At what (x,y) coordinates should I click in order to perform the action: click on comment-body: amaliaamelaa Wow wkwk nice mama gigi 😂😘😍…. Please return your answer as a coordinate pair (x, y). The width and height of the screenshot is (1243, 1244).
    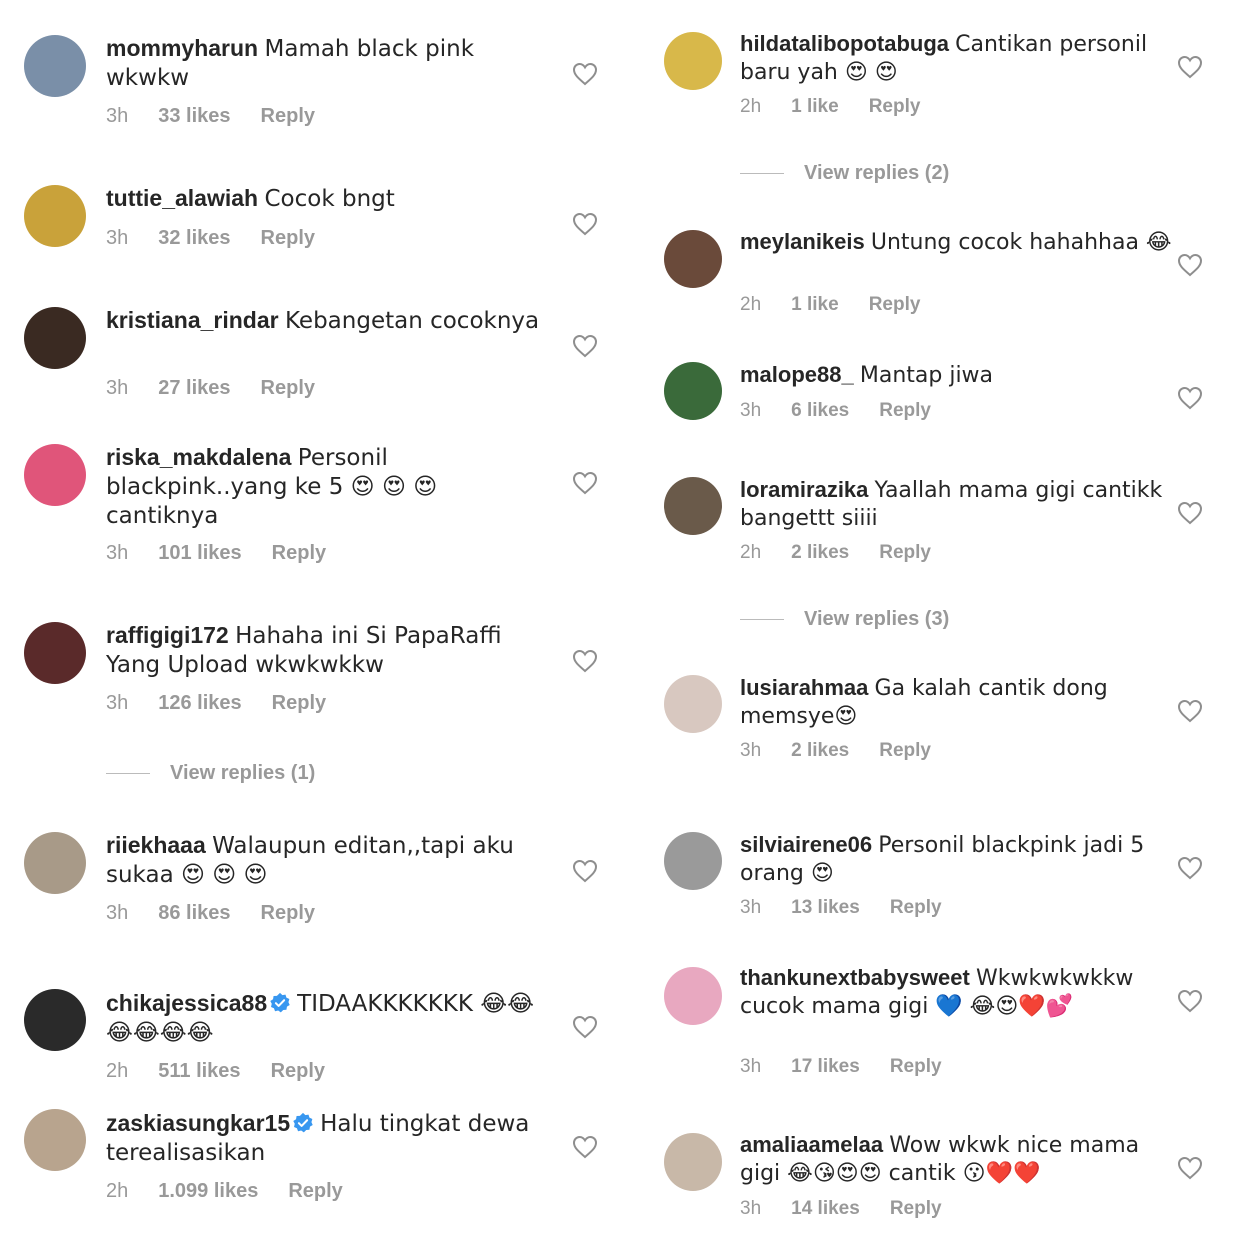
    Looking at the image, I should click on (956, 1159).